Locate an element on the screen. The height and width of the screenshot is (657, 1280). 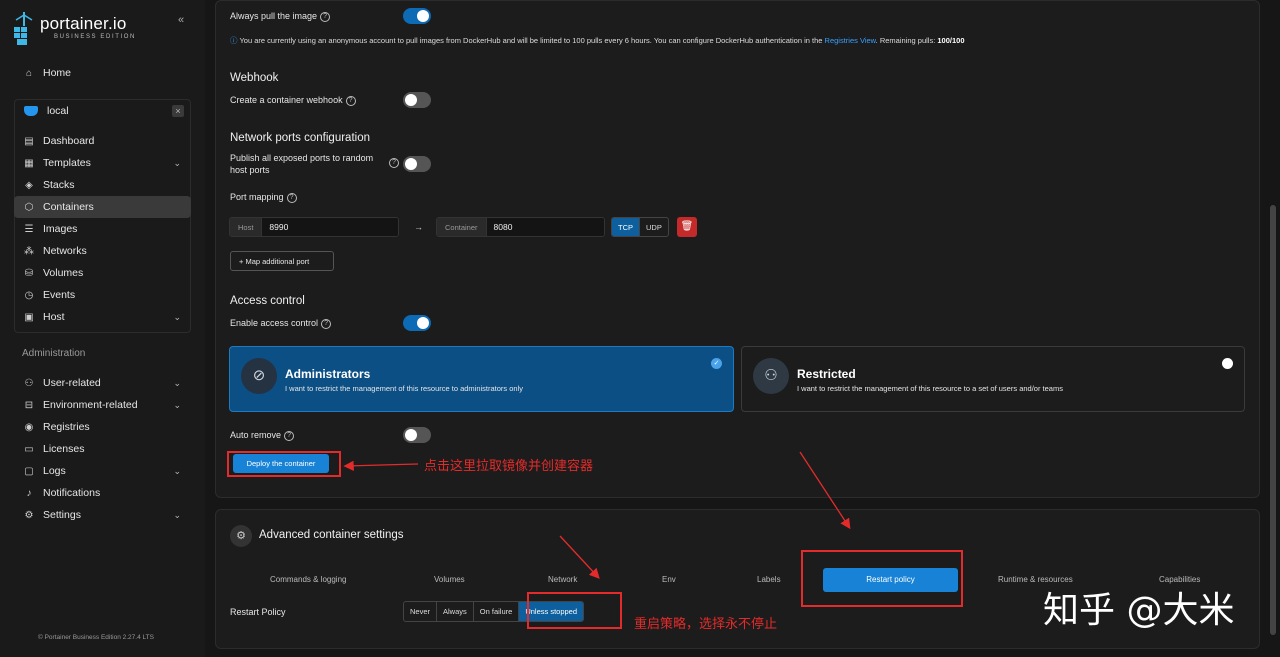
volumes-icon: ⛁ is located at coordinates (29, 273).